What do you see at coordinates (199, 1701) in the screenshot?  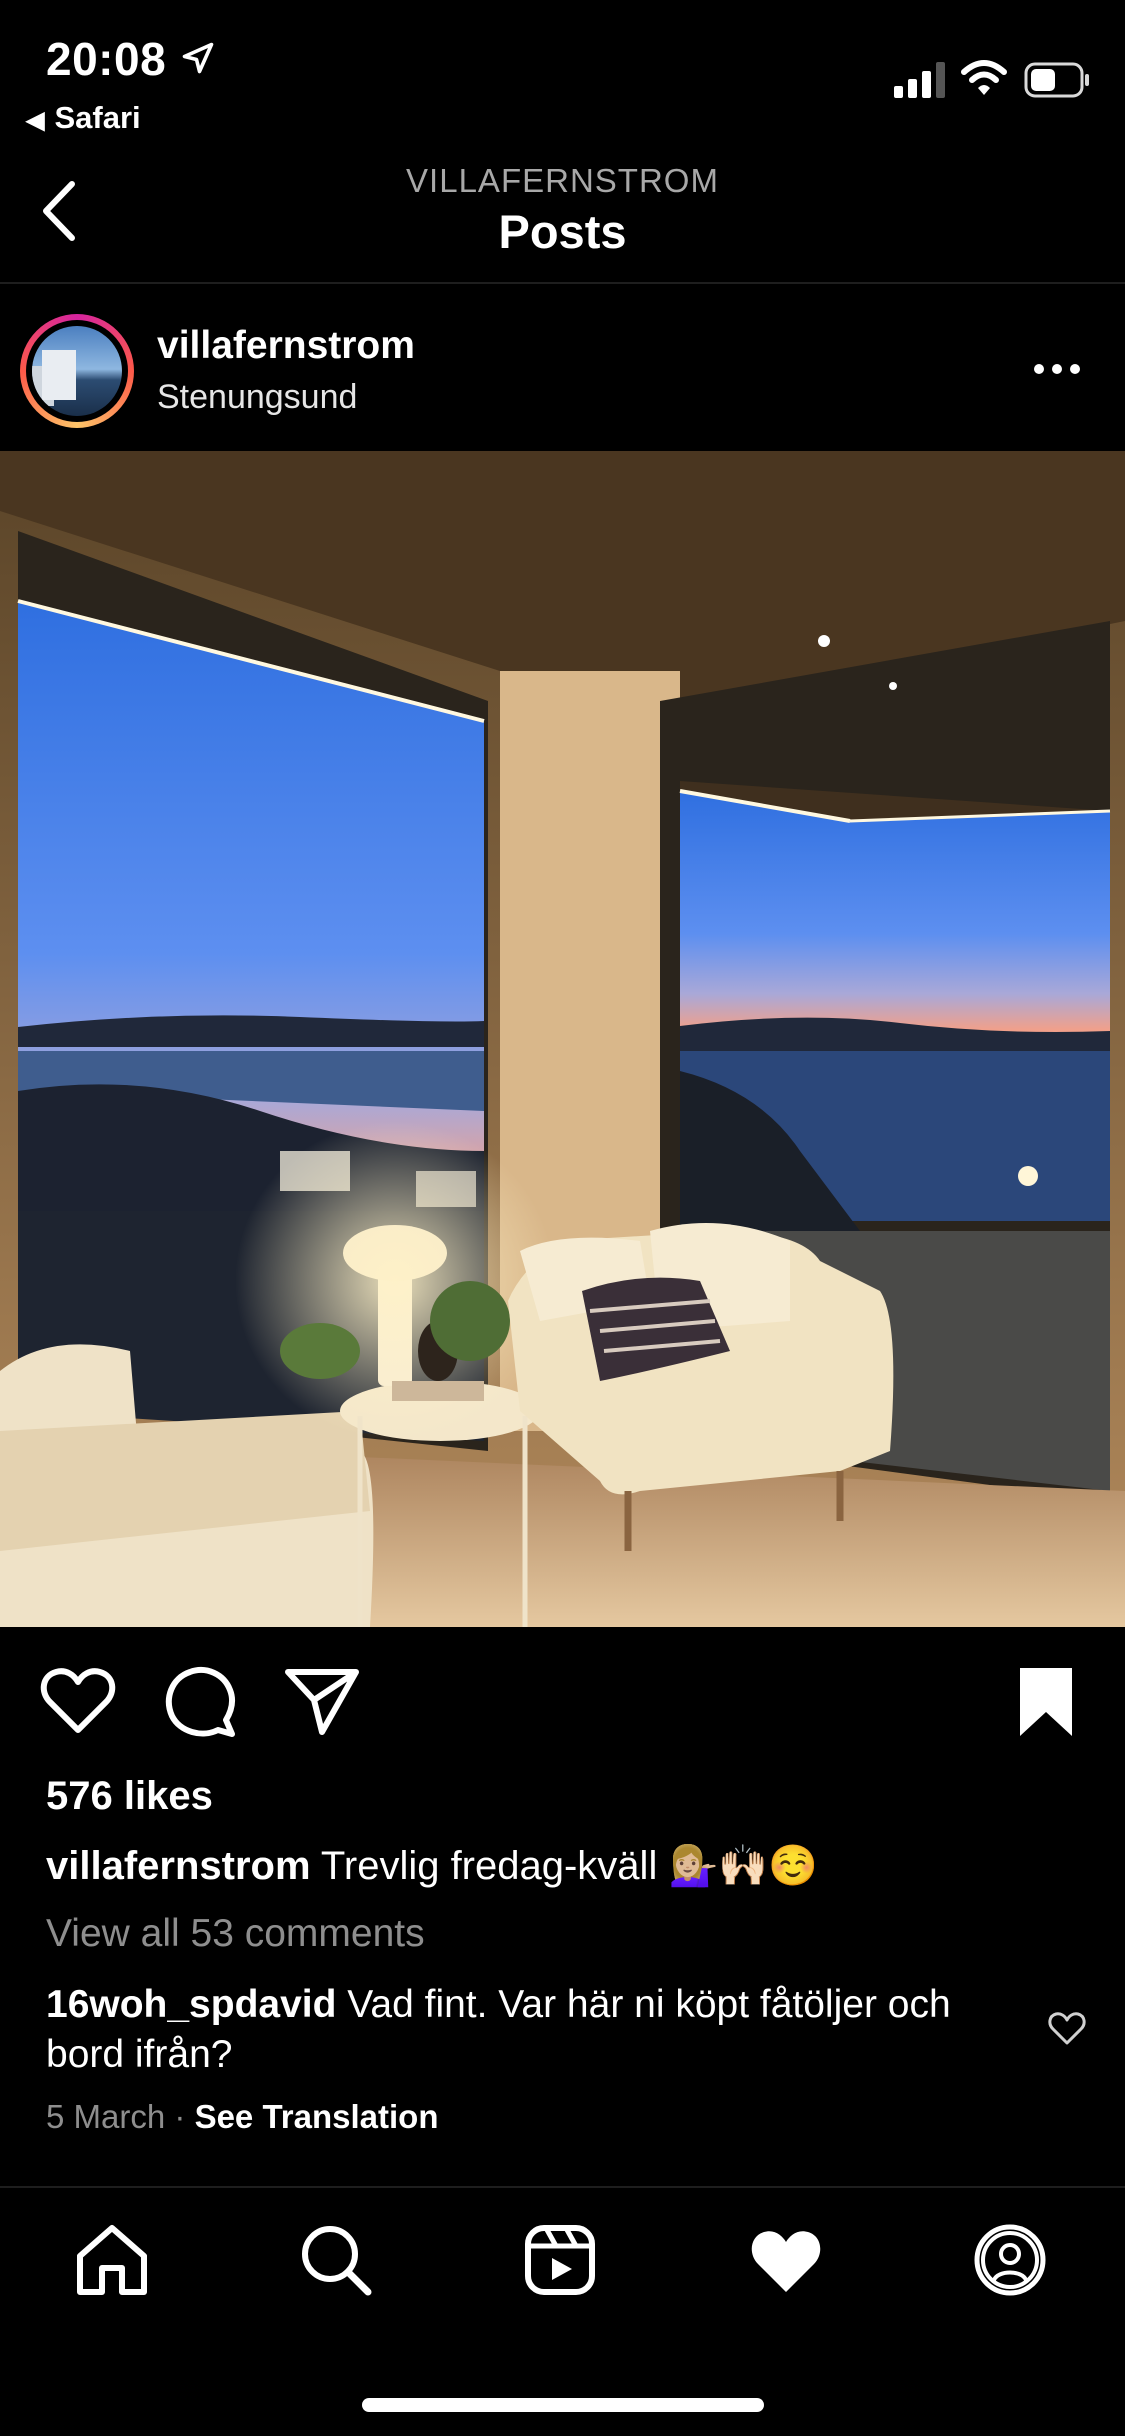 I see `comment-icon` at bounding box center [199, 1701].